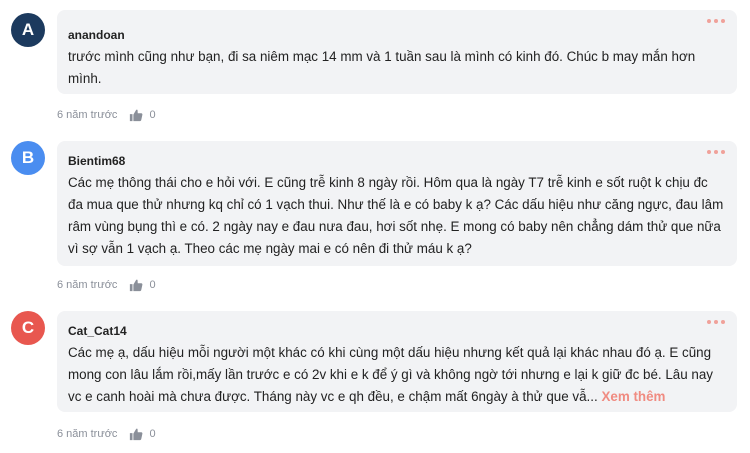  What do you see at coordinates (28, 30) in the screenshot?
I see `avatar: A` at bounding box center [28, 30].